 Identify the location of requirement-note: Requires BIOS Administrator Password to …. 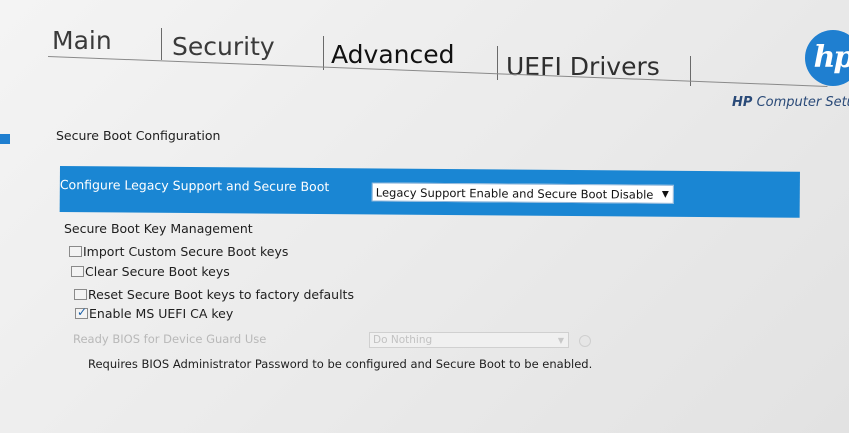
(340, 364).